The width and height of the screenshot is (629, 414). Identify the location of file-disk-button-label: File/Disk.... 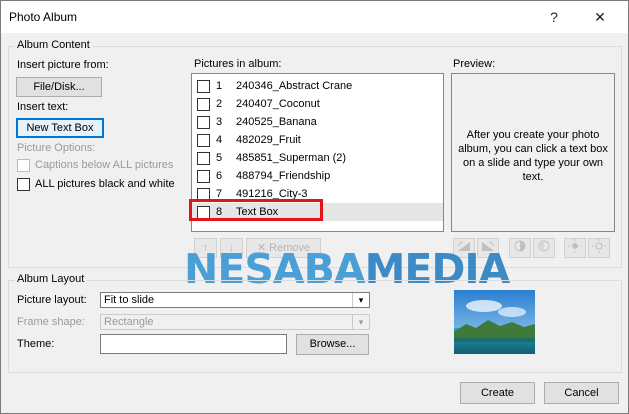
(59, 87).